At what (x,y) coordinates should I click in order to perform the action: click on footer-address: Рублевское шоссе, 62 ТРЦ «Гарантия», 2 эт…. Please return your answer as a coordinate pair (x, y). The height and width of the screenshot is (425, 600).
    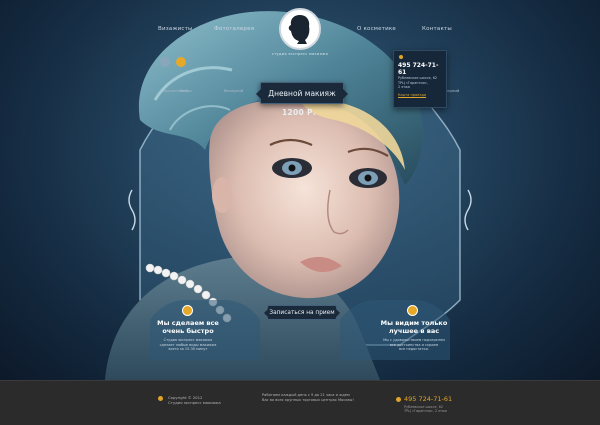
    Looking at the image, I should click on (426, 409).